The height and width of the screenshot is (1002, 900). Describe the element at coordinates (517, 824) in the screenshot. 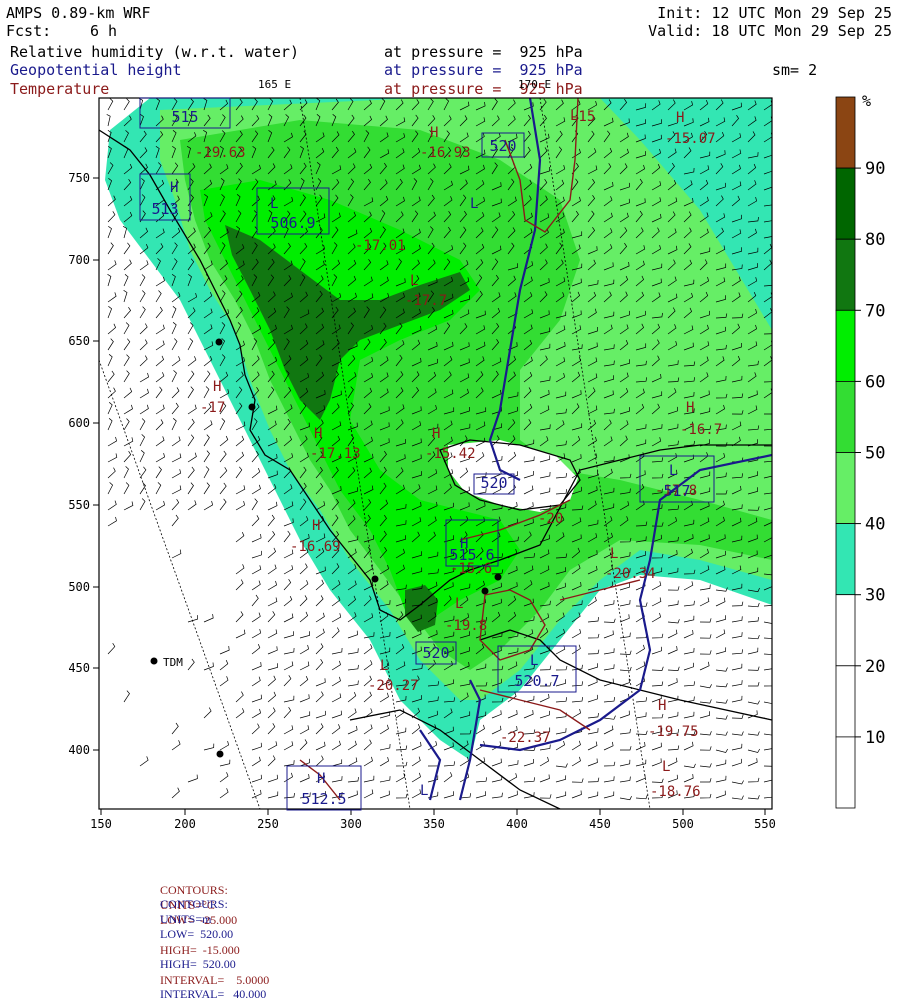

I see `x-tick-label: 400` at that location.